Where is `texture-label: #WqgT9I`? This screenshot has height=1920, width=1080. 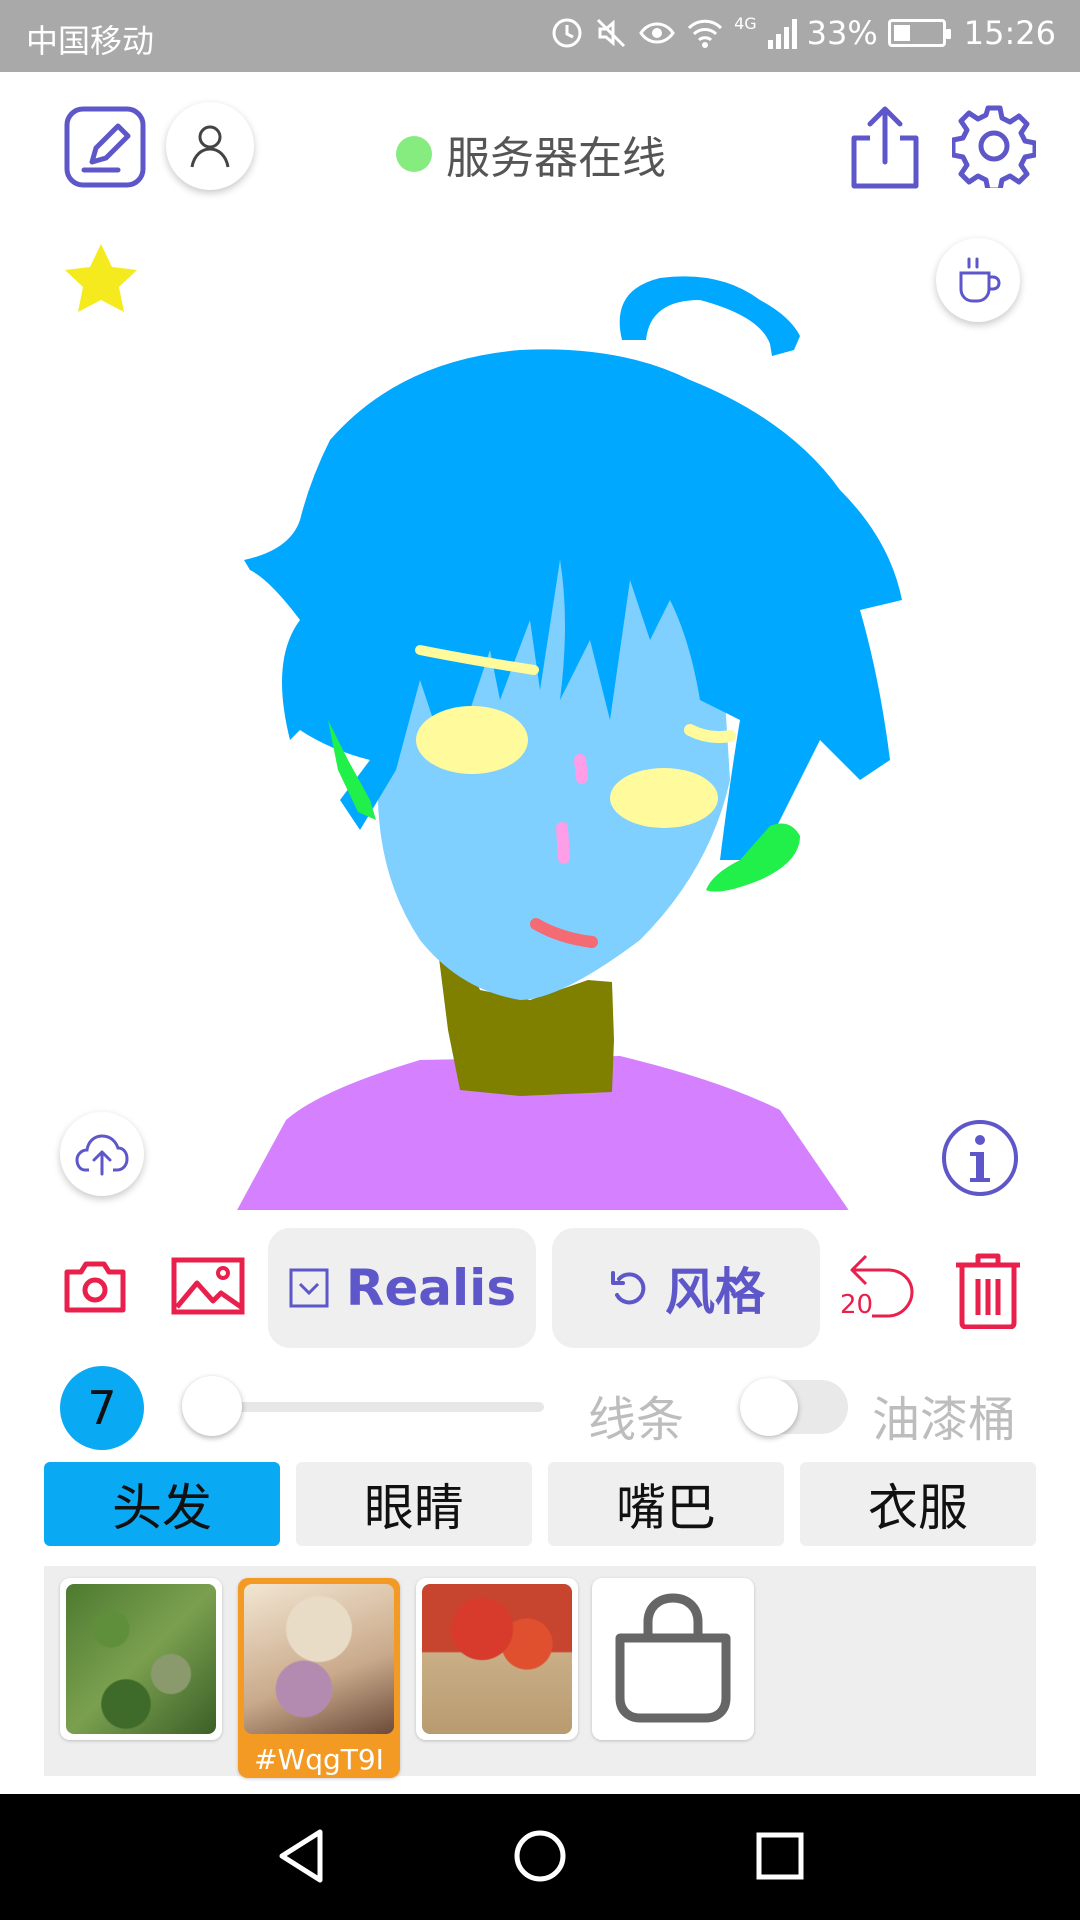 texture-label: #WqgT9I is located at coordinates (319, 1759).